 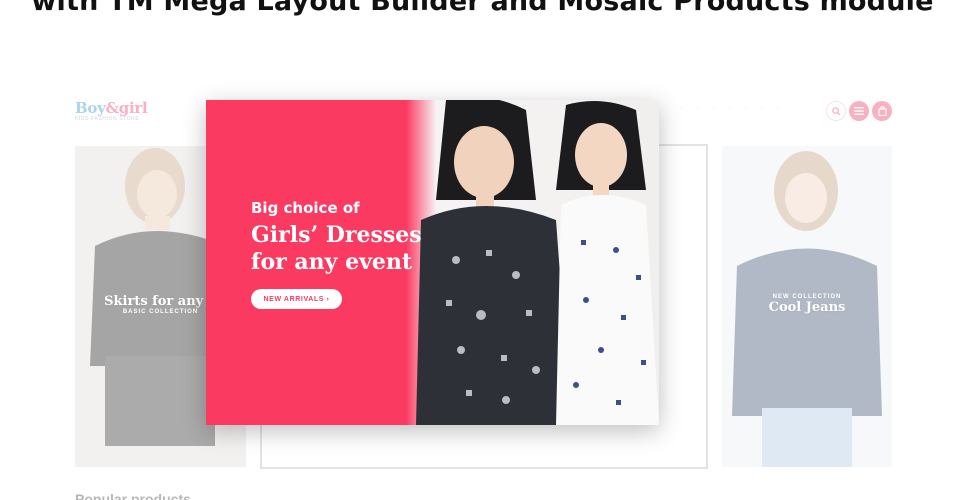 I want to click on header-nav: · · · · · · ·, so click(x=729, y=109).